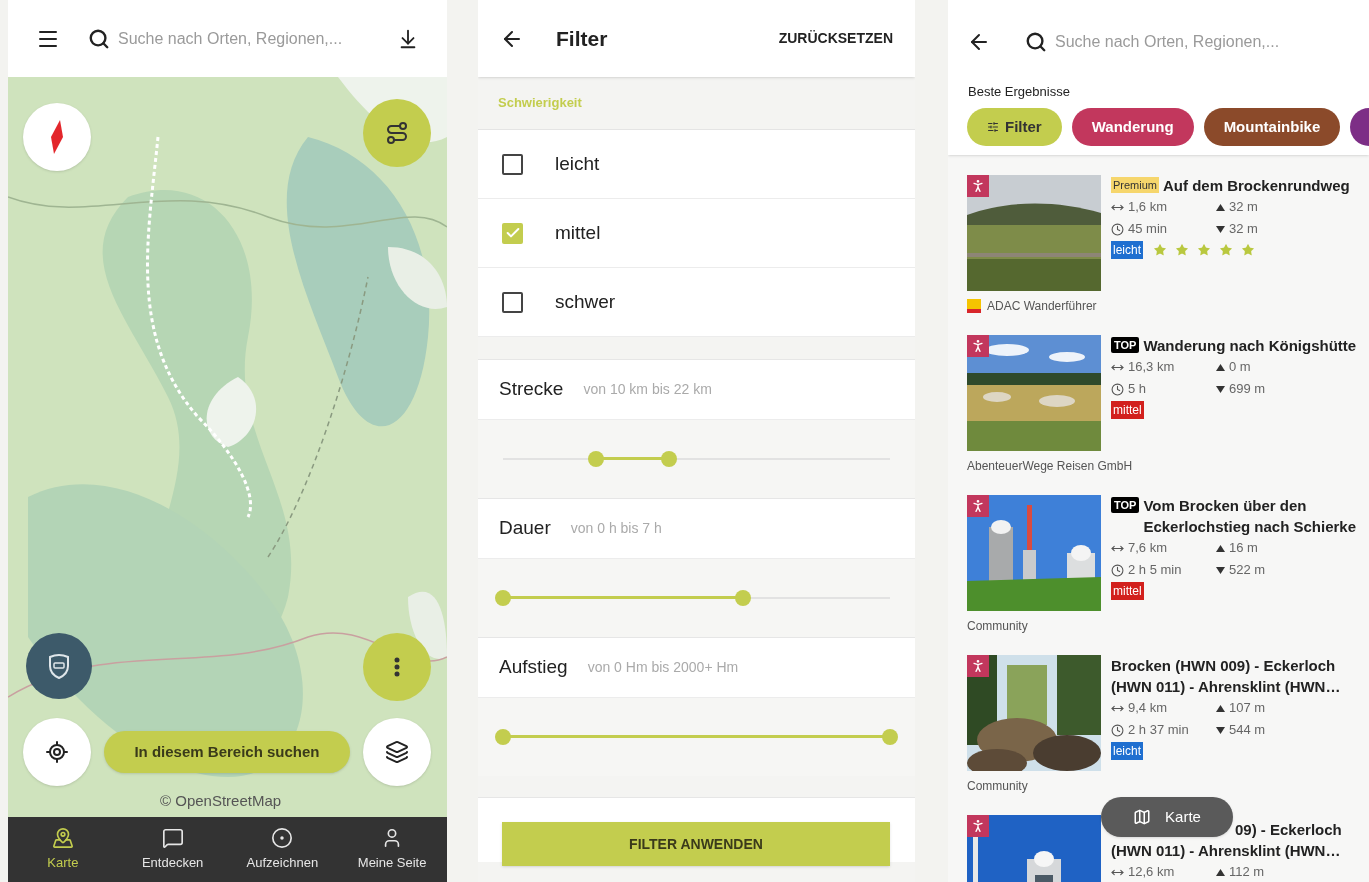 This screenshot has height=882, width=1369. Describe the element at coordinates (585, 301) in the screenshot. I see `option-label: schwer` at that location.